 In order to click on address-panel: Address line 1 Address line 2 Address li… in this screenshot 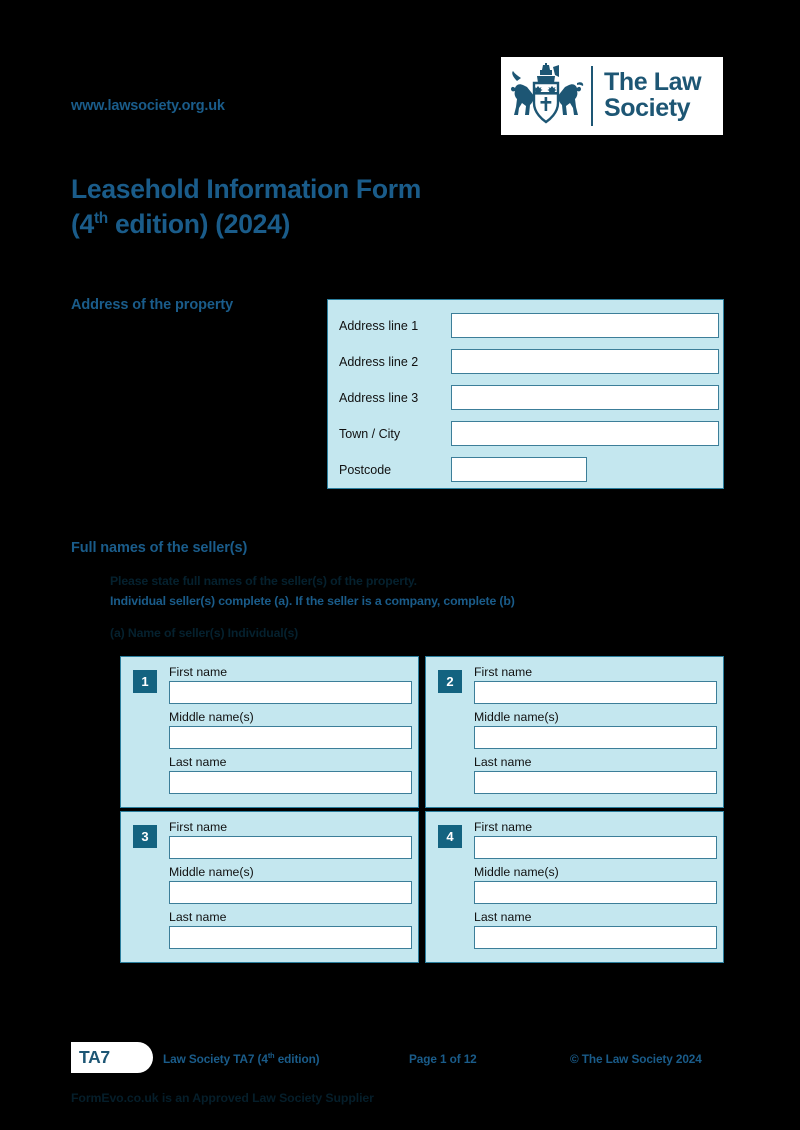, I will do `click(525, 394)`.